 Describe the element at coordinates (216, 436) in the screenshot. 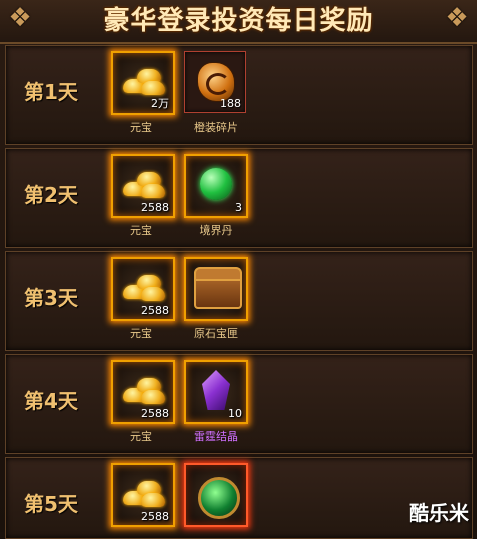

I see `item-label: 雷霆结晶` at that location.